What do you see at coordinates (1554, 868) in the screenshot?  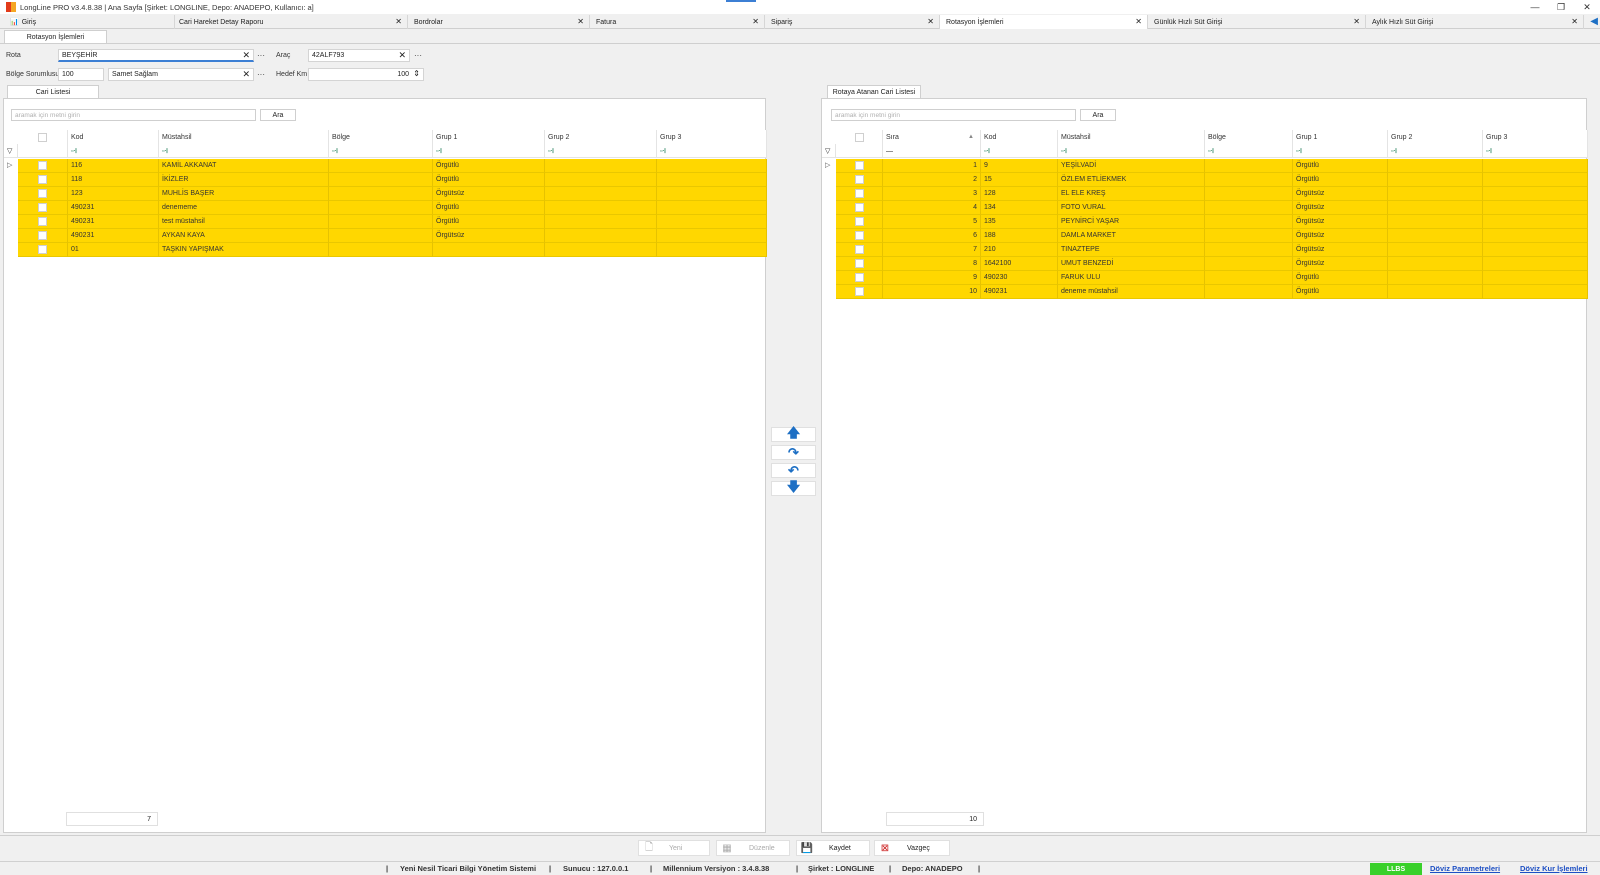 I see `doviz-kur-link: Döviz Kur İşlemleri` at bounding box center [1554, 868].